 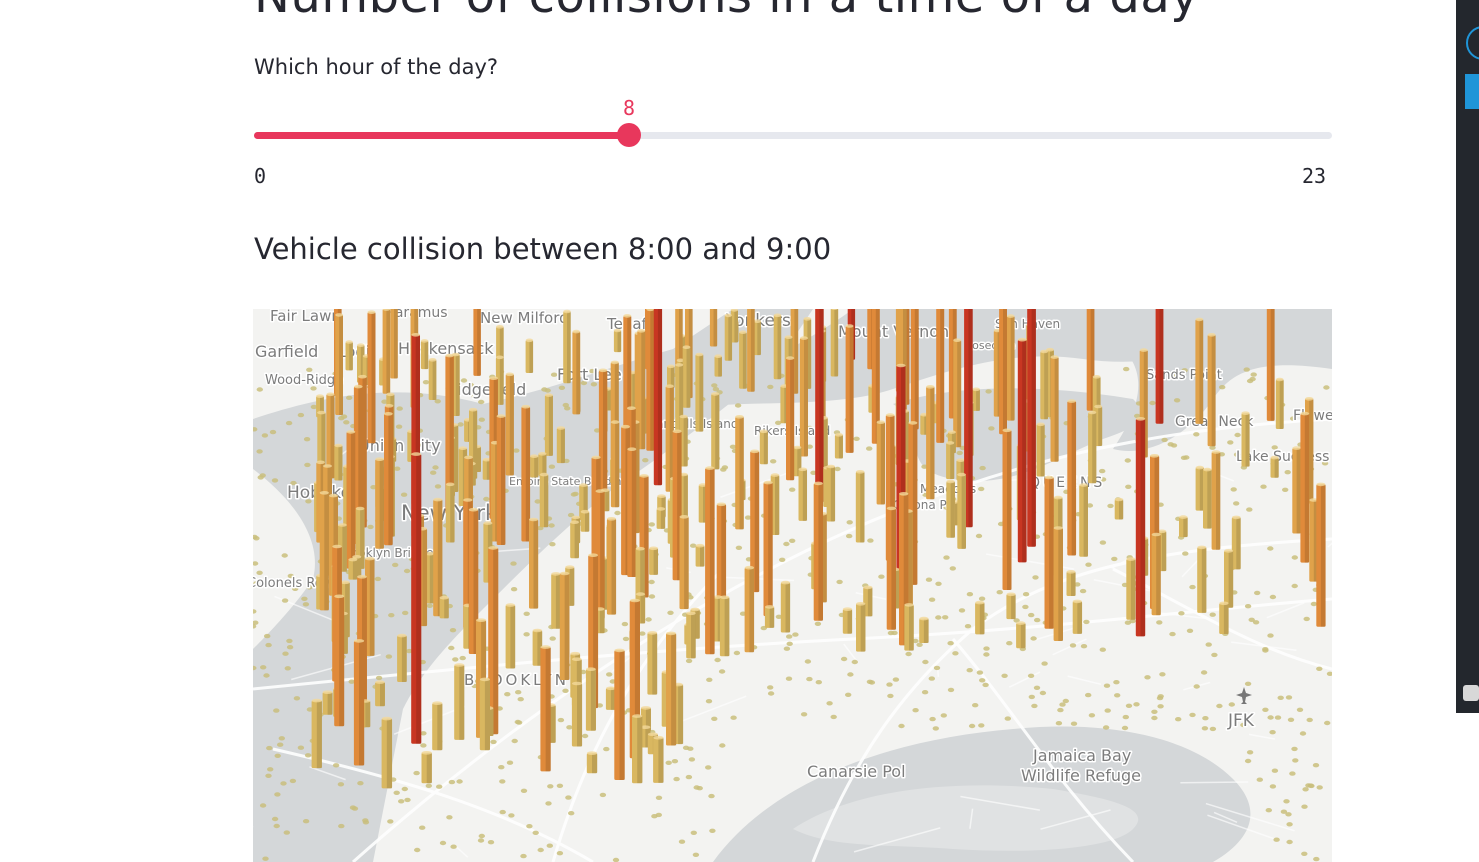 What do you see at coordinates (1241, 721) in the screenshot?
I see `map-label-jfk: JFK` at bounding box center [1241, 721].